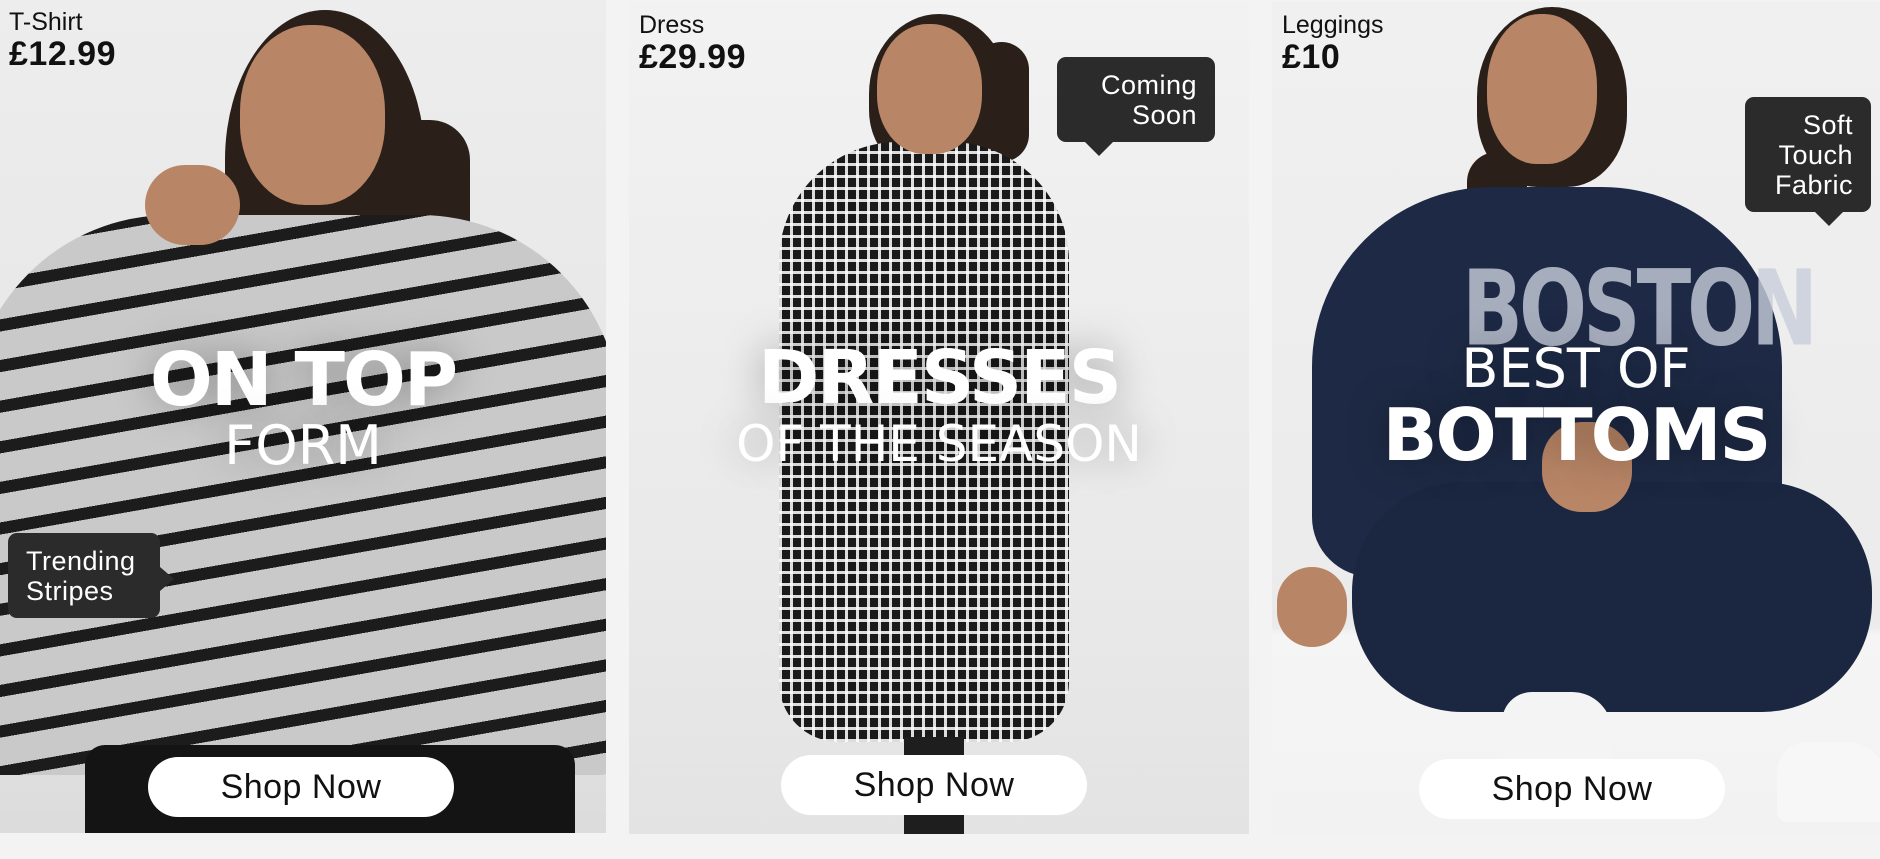 Image resolution: width=1880 pixels, height=859 pixels. I want to click on promo-headline: BEST OF BOTTOMS, so click(1576, 407).